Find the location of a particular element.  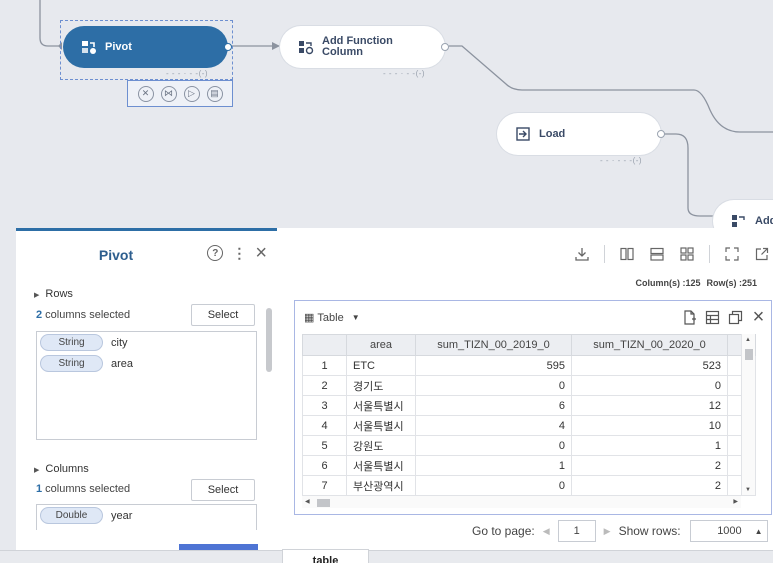

scroll-left-icon: ◀ is located at coordinates (307, 501).